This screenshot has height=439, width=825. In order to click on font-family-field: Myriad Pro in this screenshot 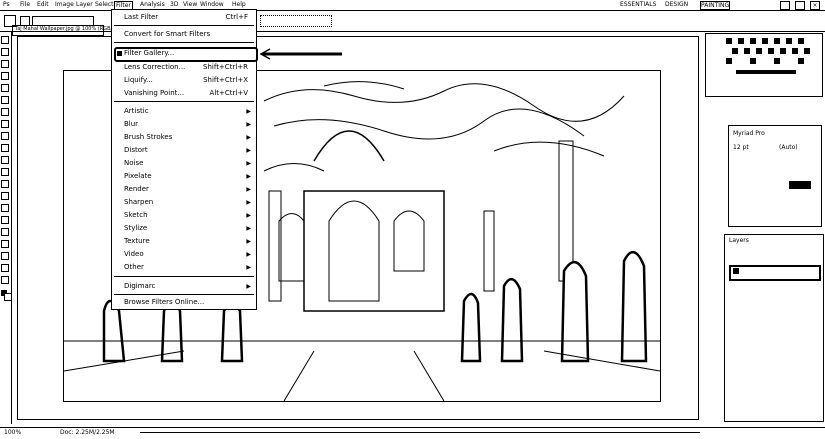, I will do `click(749, 133)`.